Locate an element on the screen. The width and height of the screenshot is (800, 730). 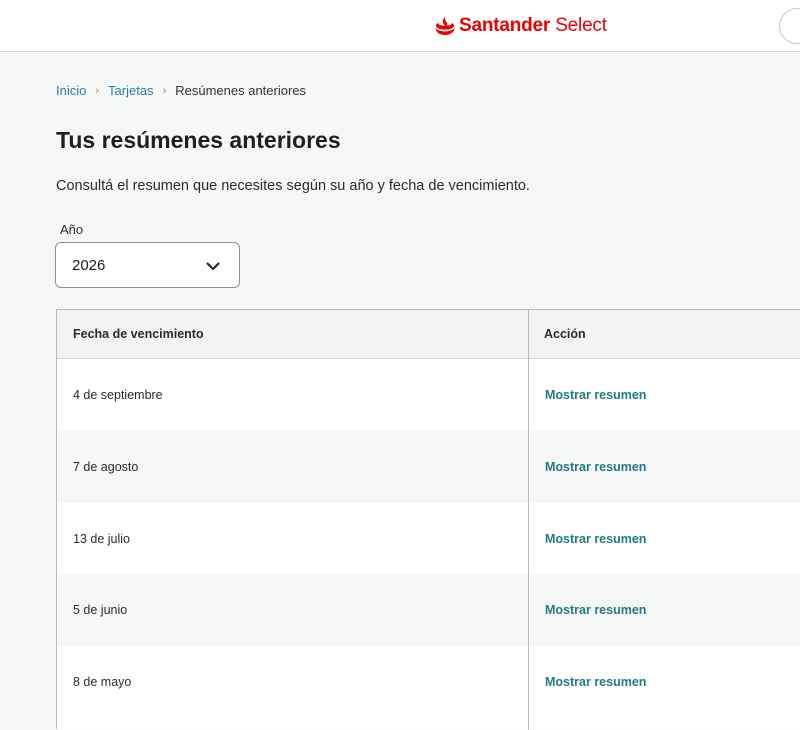
column-header-due-date: Fecha de vencimiento is located at coordinates (138, 334).